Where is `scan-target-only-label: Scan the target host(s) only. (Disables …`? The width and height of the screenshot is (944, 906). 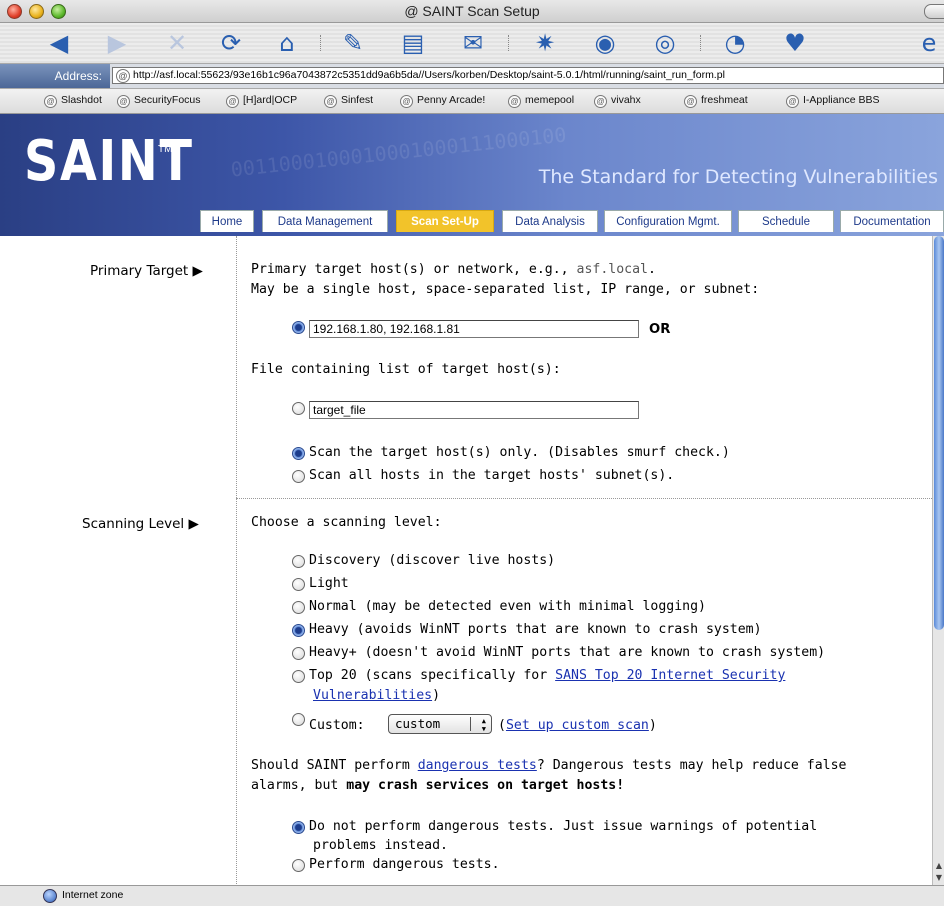
scan-target-only-label: Scan the target host(s) only. (Disables … is located at coordinates (519, 452).